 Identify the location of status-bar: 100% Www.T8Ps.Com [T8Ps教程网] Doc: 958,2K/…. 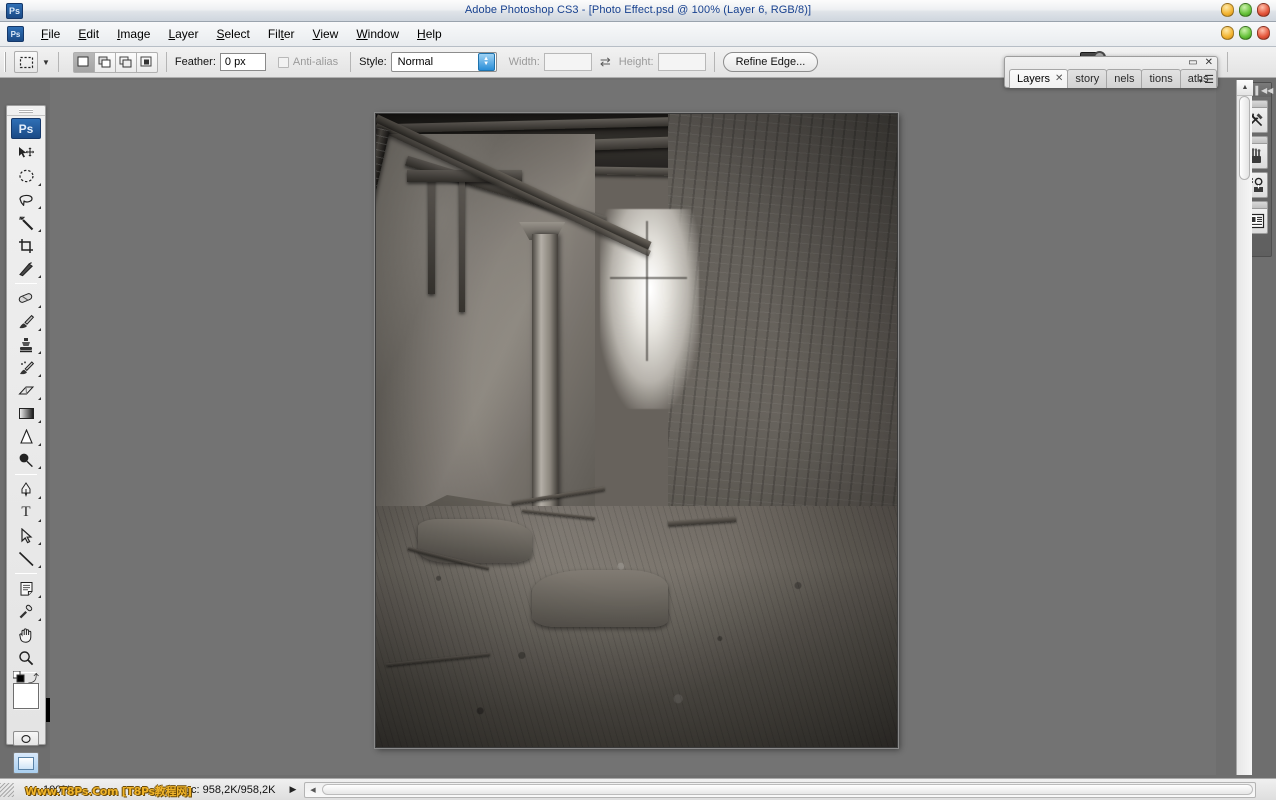
(638, 789).